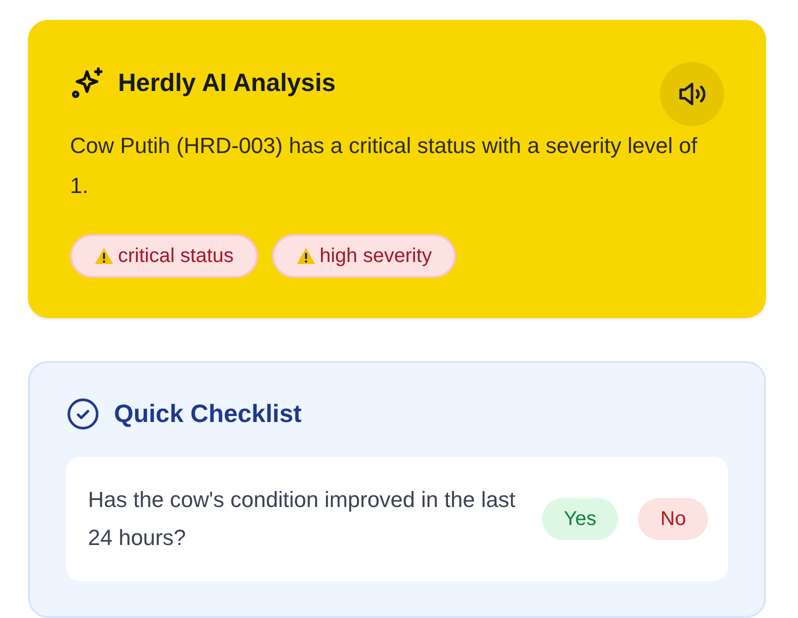 This screenshot has height=618, width=798. What do you see at coordinates (164, 256) in the screenshot?
I see `status-tag: critical status` at bounding box center [164, 256].